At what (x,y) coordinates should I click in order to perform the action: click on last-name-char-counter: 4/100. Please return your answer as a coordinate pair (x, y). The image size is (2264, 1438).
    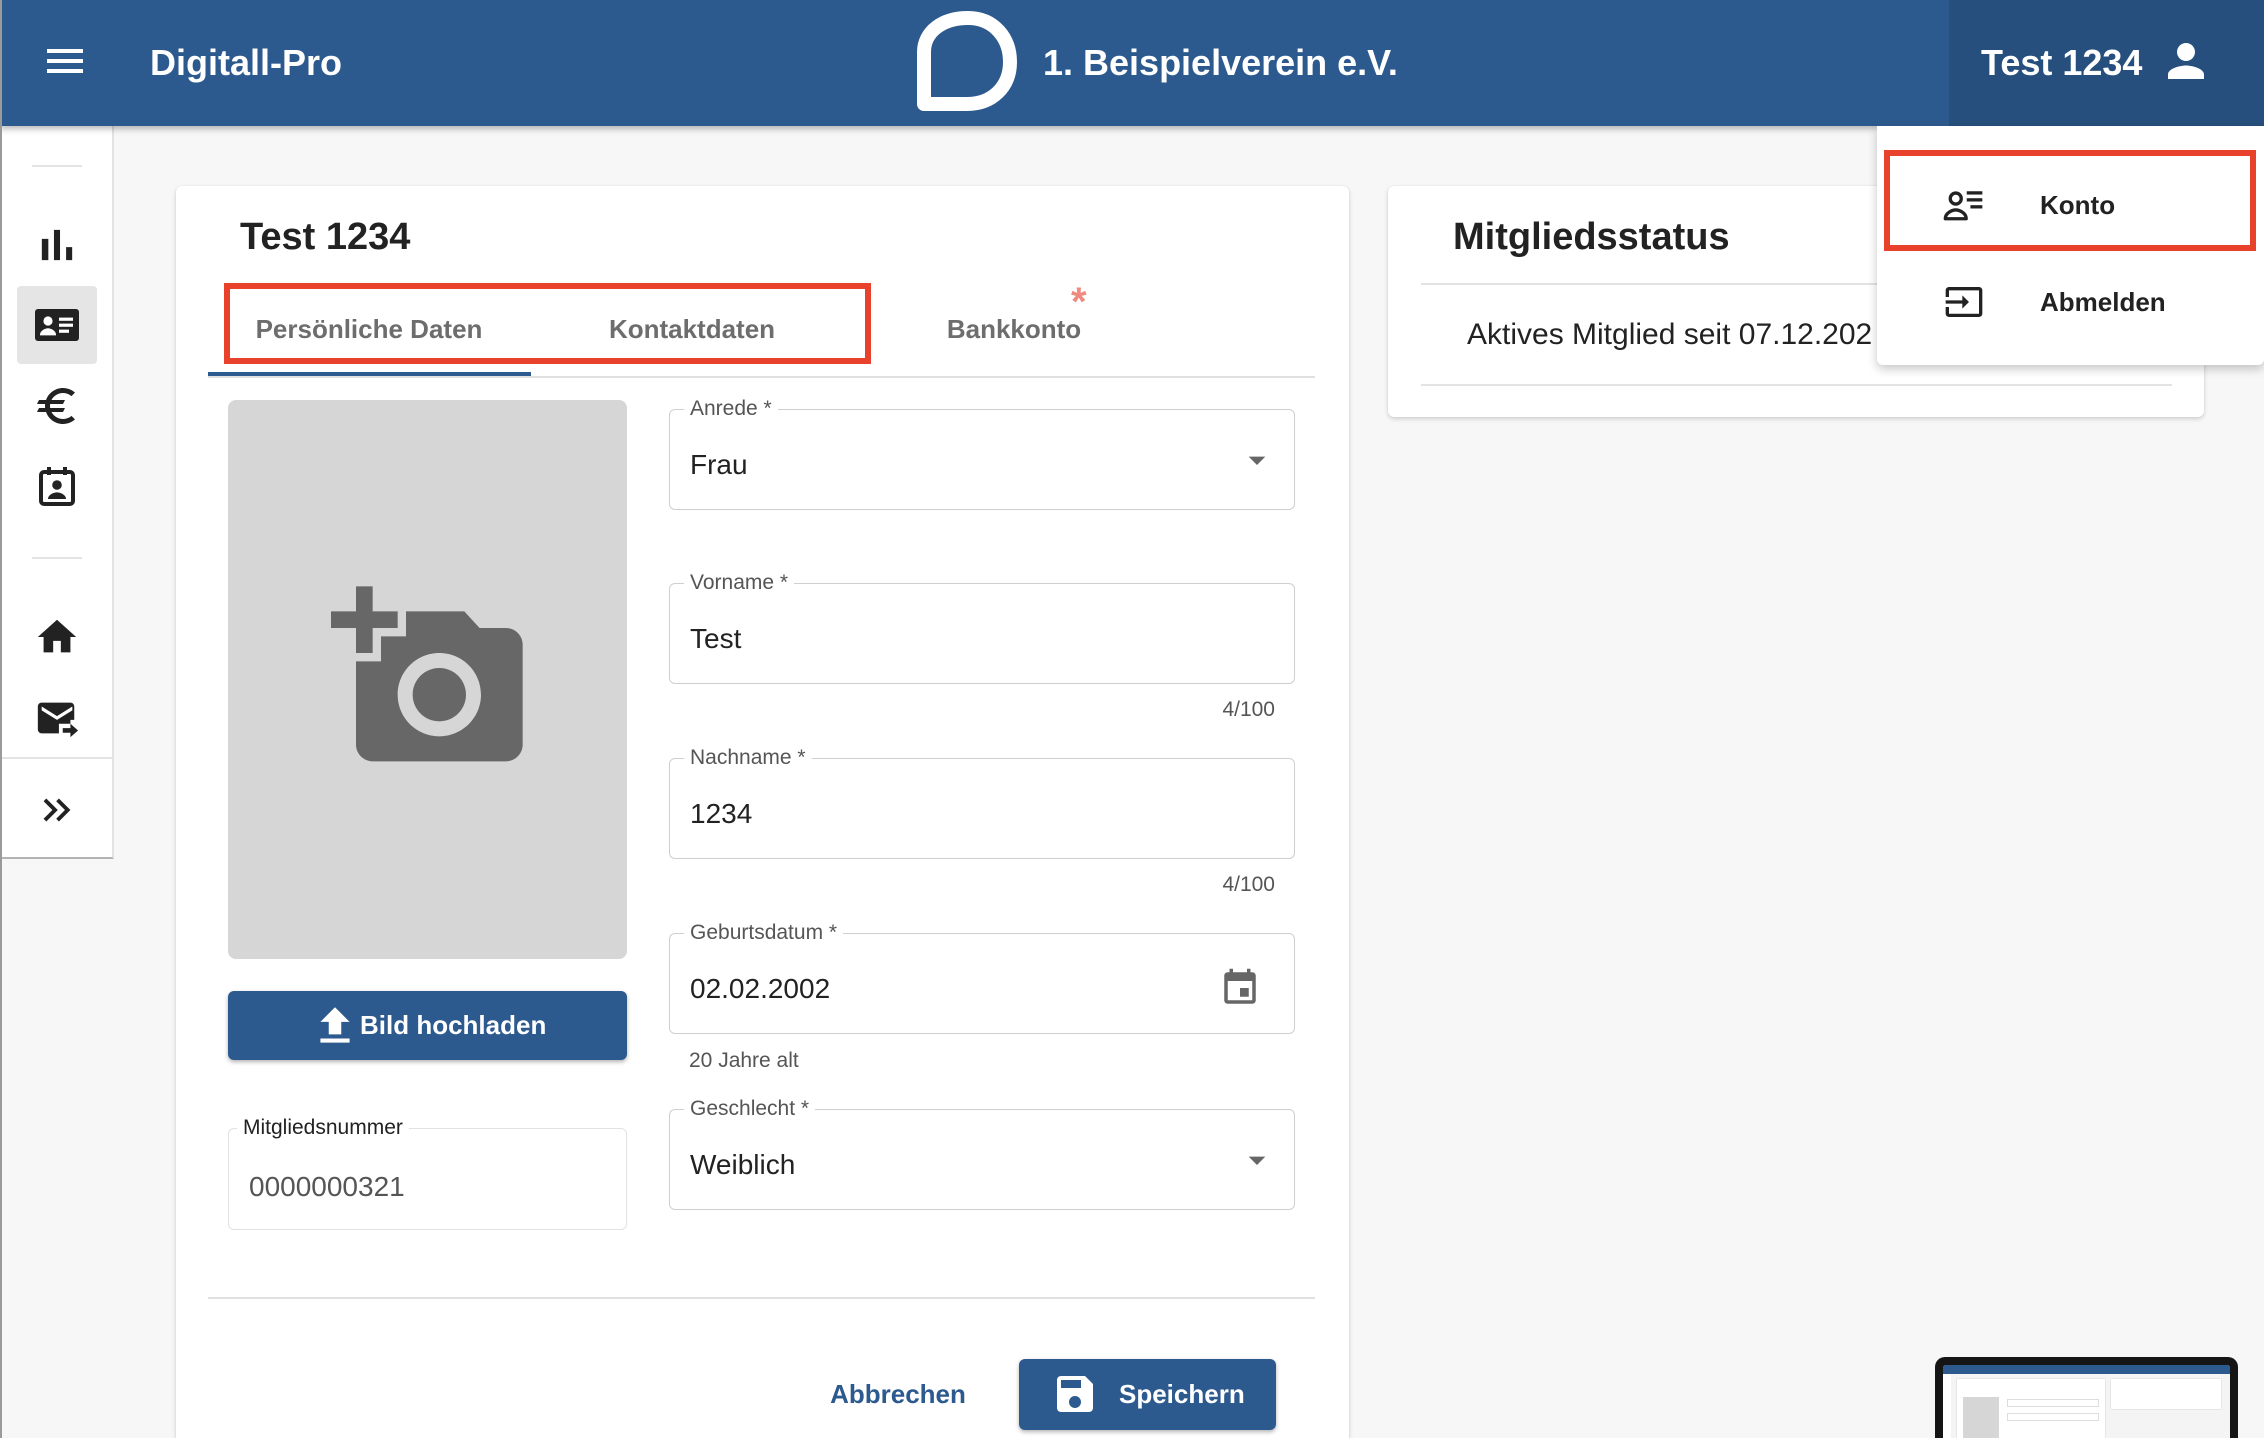
    Looking at the image, I should click on (1248, 884).